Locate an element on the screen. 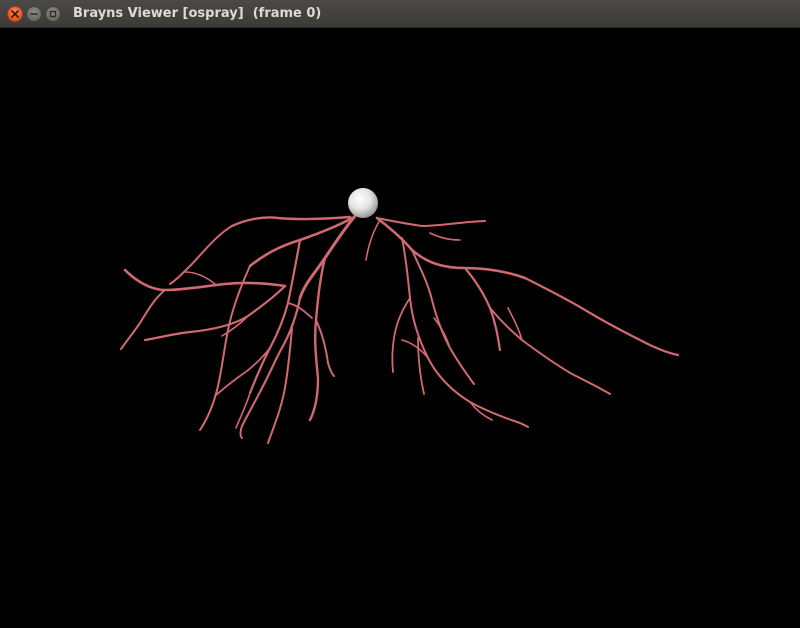  minimize-button is located at coordinates (34, 14).